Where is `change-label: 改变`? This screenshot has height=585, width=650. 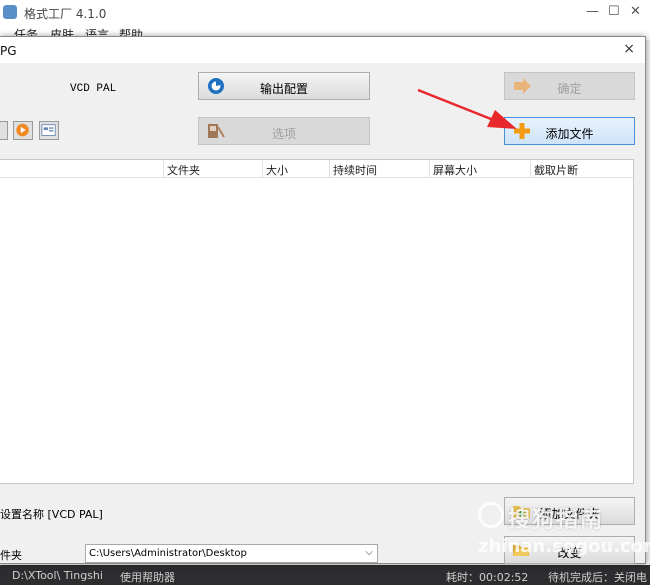
change-label: 改变 is located at coordinates (569, 553).